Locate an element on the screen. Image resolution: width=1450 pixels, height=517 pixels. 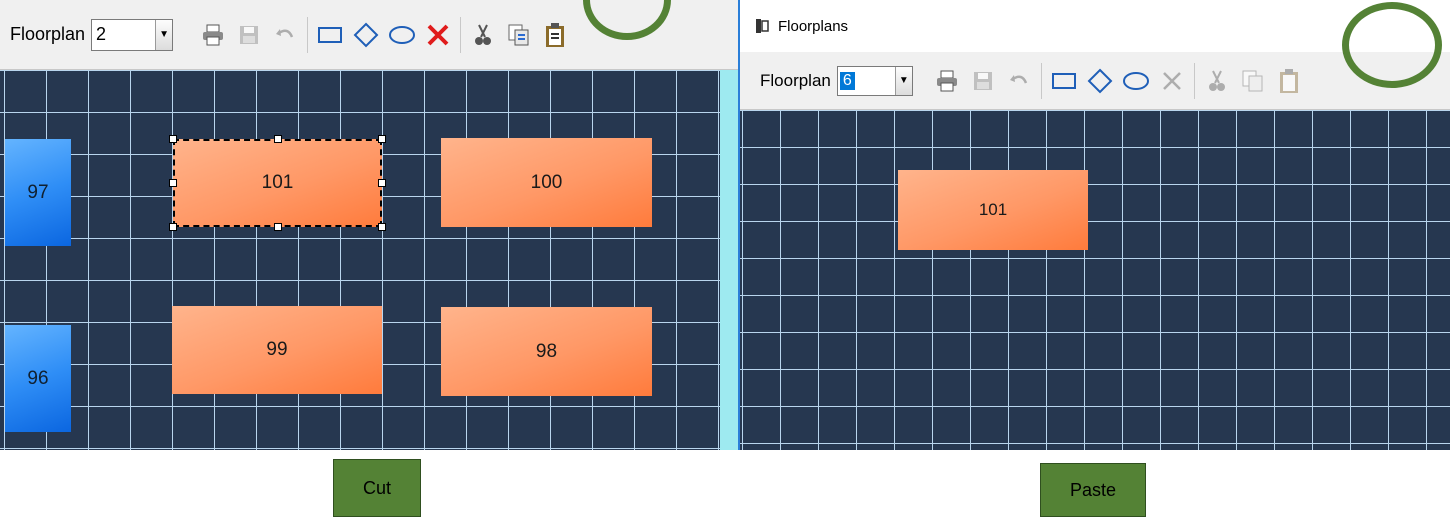
room-label: 98 is located at coordinates (546, 351).